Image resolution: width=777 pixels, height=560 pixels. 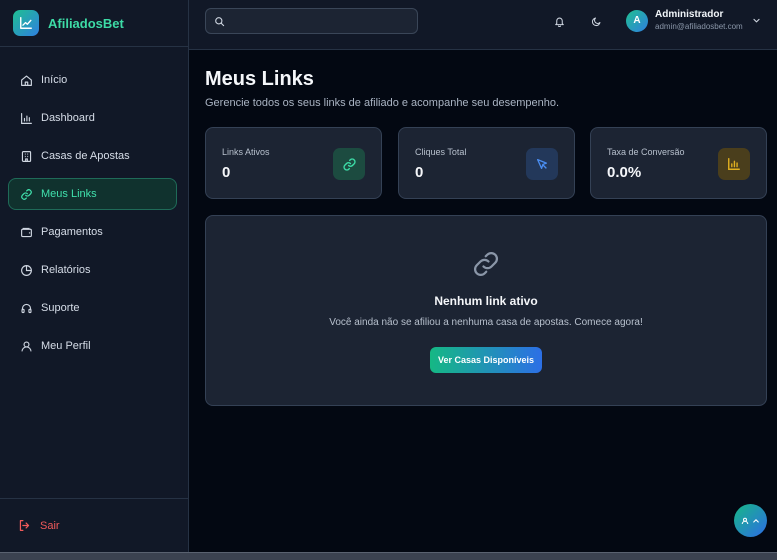 I want to click on sidebar-item-meus-links: Meus Links, so click(x=92, y=194).